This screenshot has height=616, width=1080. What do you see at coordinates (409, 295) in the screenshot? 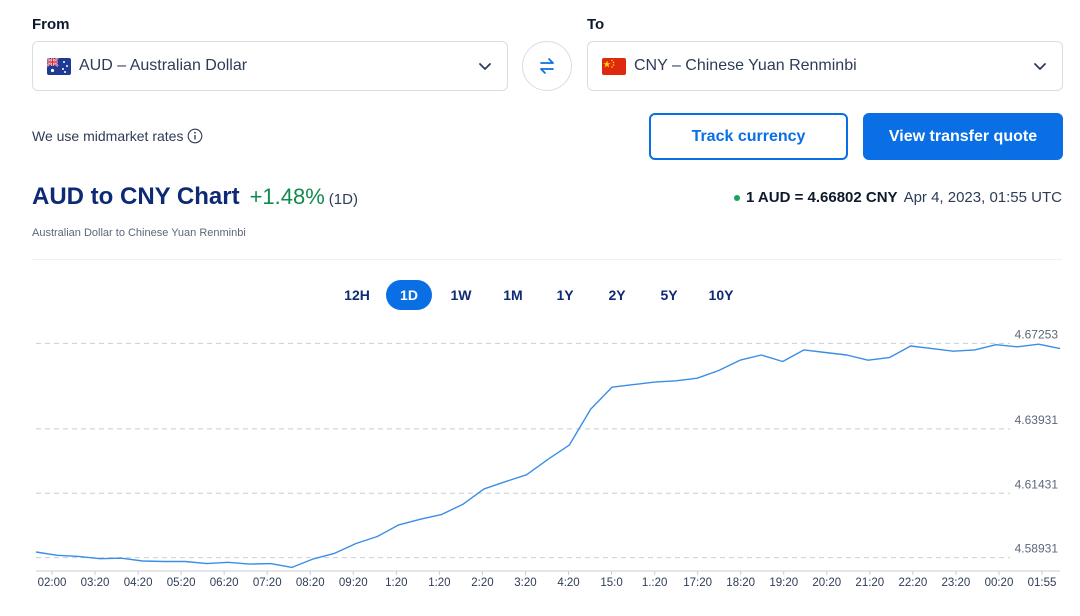
I see `range-tab-1d: 1D` at bounding box center [409, 295].